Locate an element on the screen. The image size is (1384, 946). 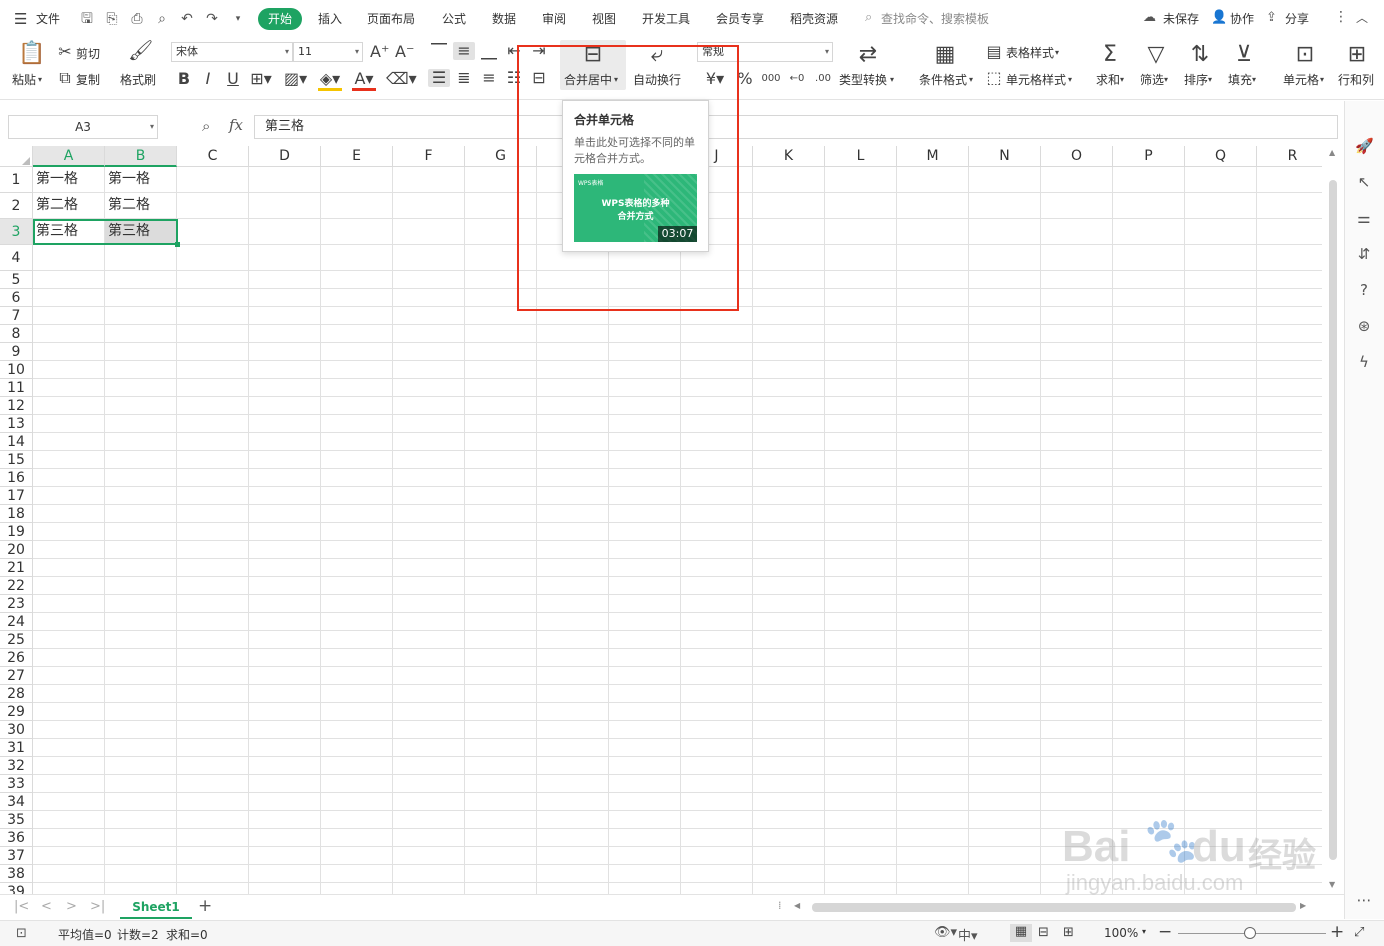
prev-sheet-icon: < is located at coordinates (46, 906).